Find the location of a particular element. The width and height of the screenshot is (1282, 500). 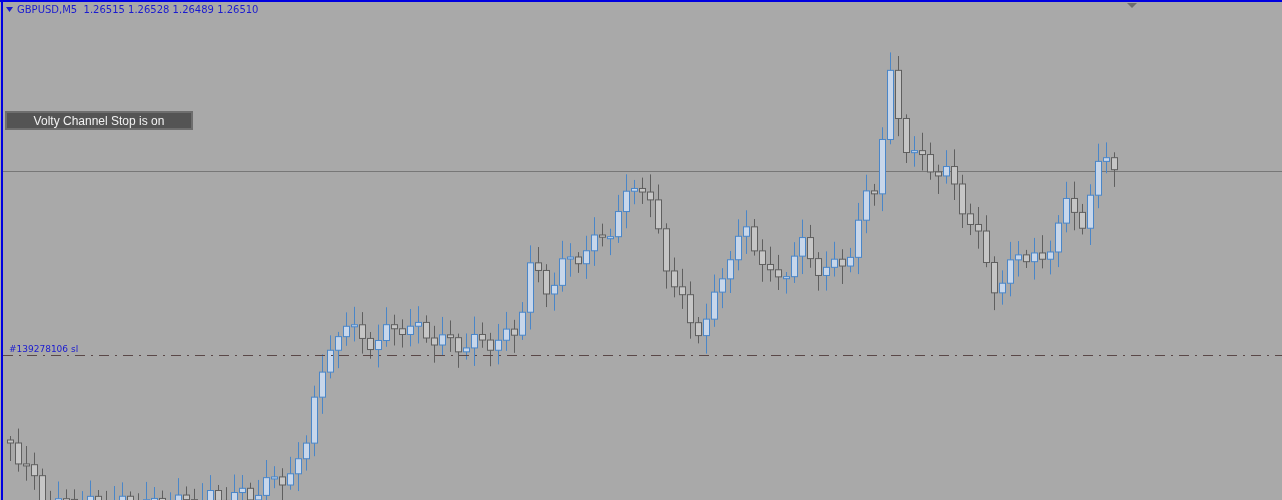

order-line-label: #139278106 sl is located at coordinates (44, 349).